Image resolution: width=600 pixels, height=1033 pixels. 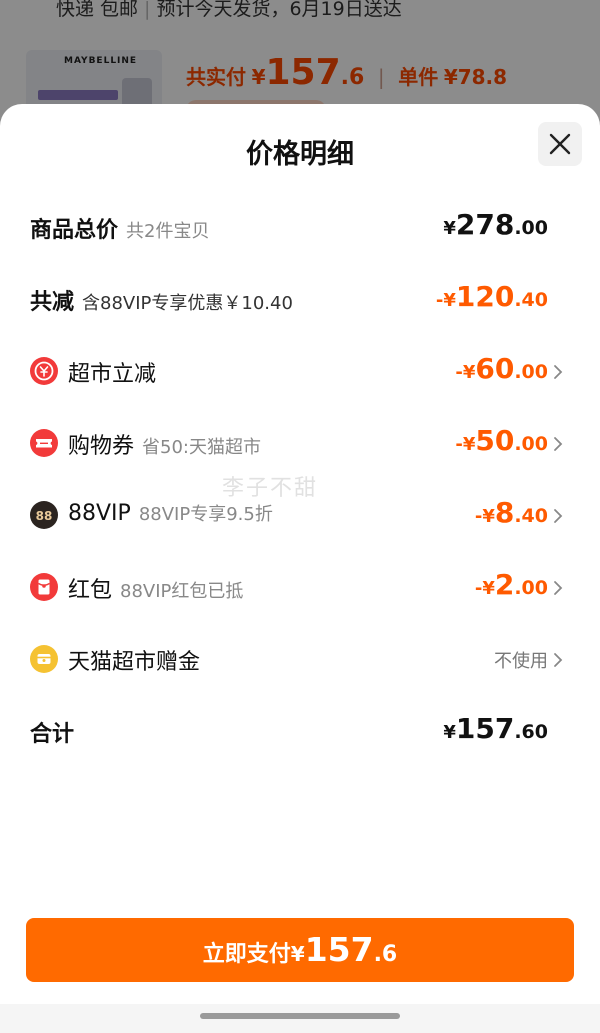 I want to click on close-button, so click(x=560, y=144).